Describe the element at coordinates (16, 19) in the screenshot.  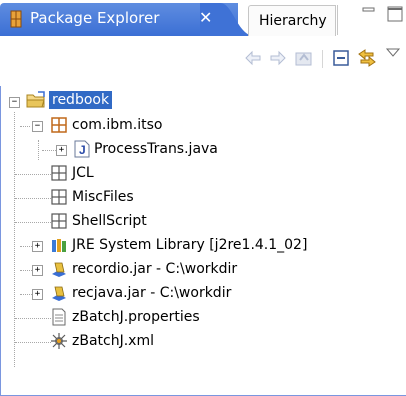
I see `package-explorer-icon` at that location.